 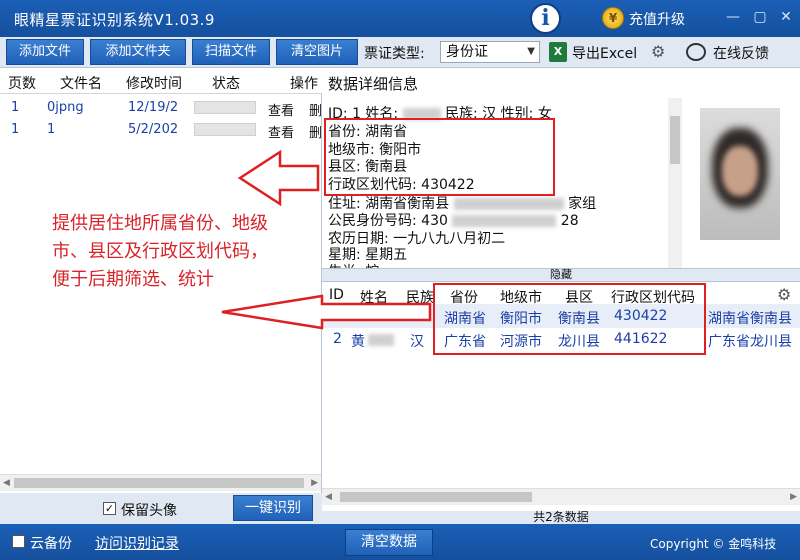 What do you see at coordinates (138, 52) in the screenshot?
I see `add-folder-button: 添加文件夹` at bounding box center [138, 52].